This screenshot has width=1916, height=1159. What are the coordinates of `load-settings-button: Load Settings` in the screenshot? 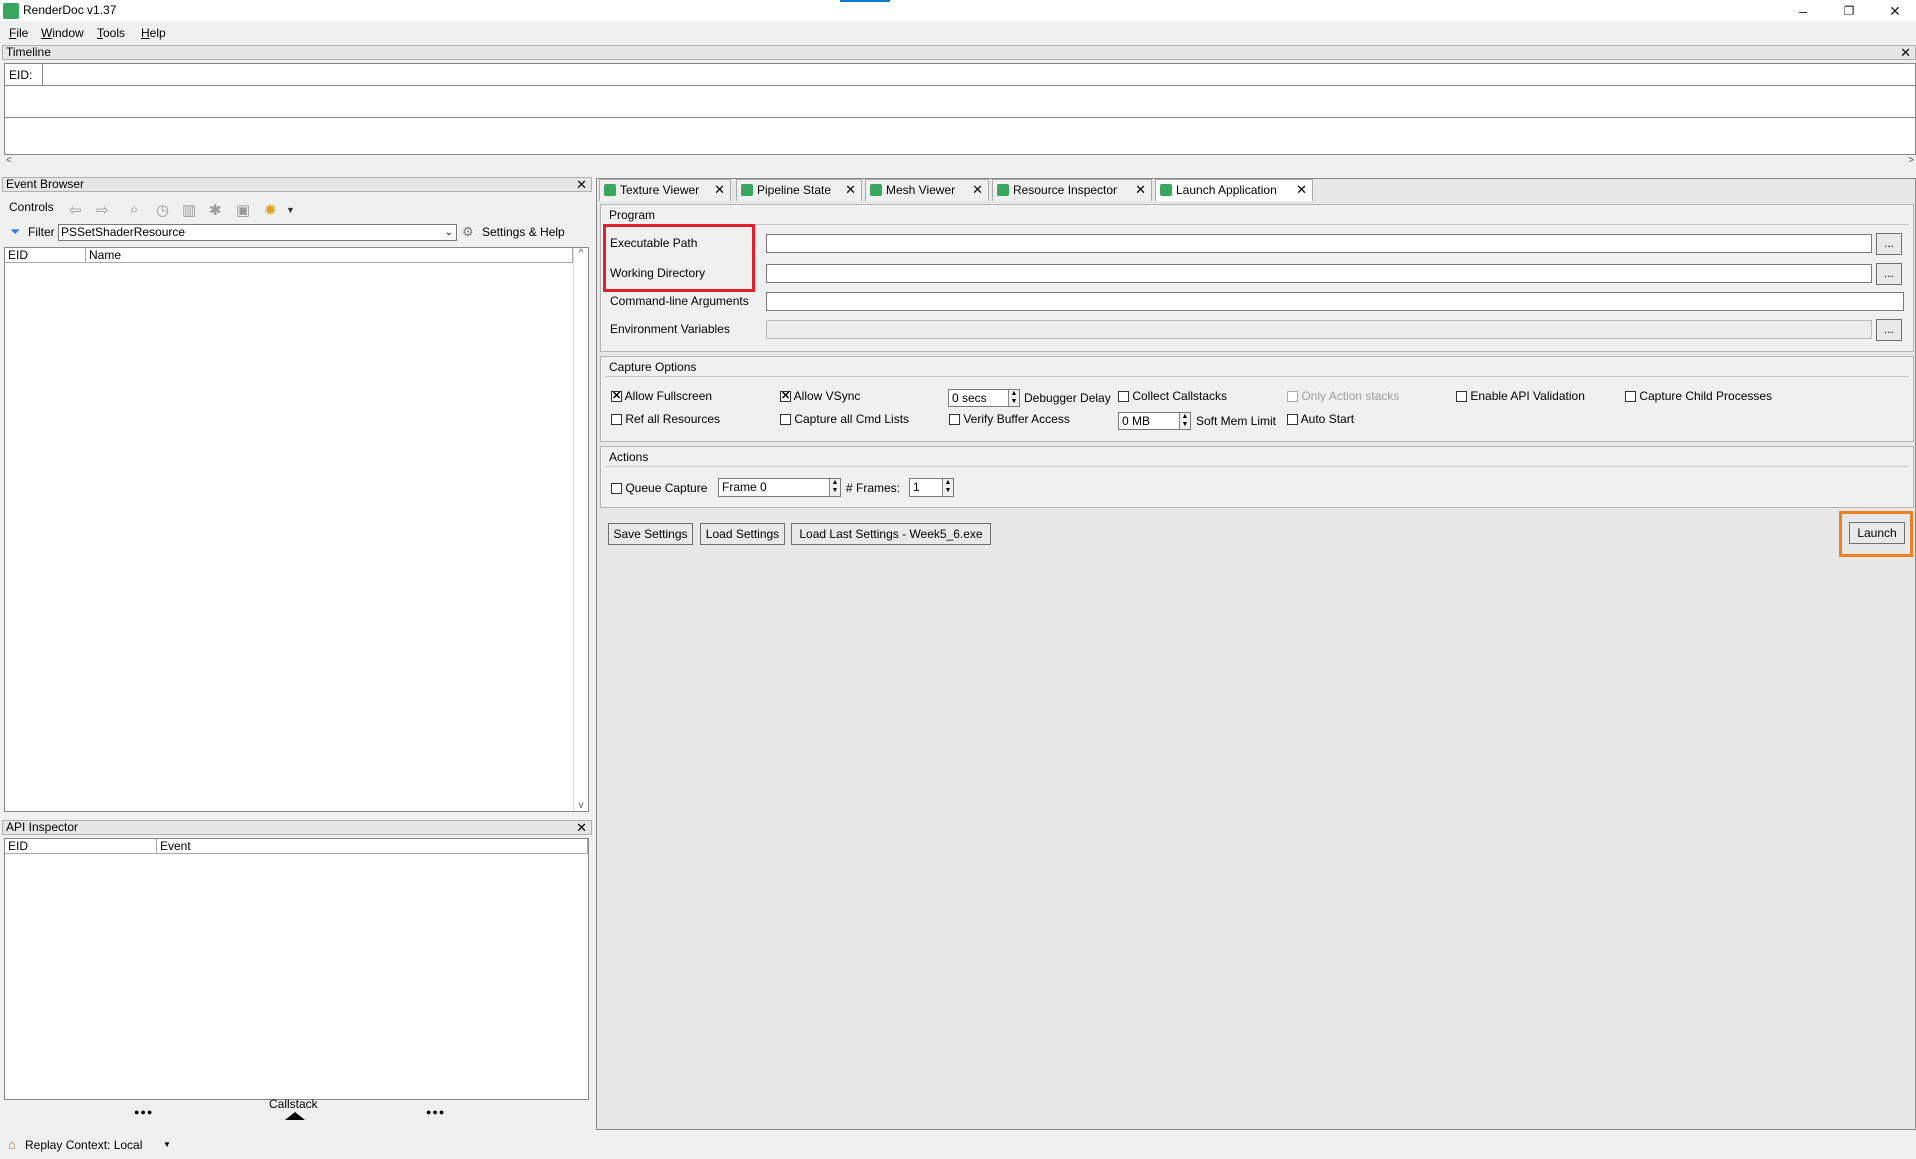 It's located at (742, 534).